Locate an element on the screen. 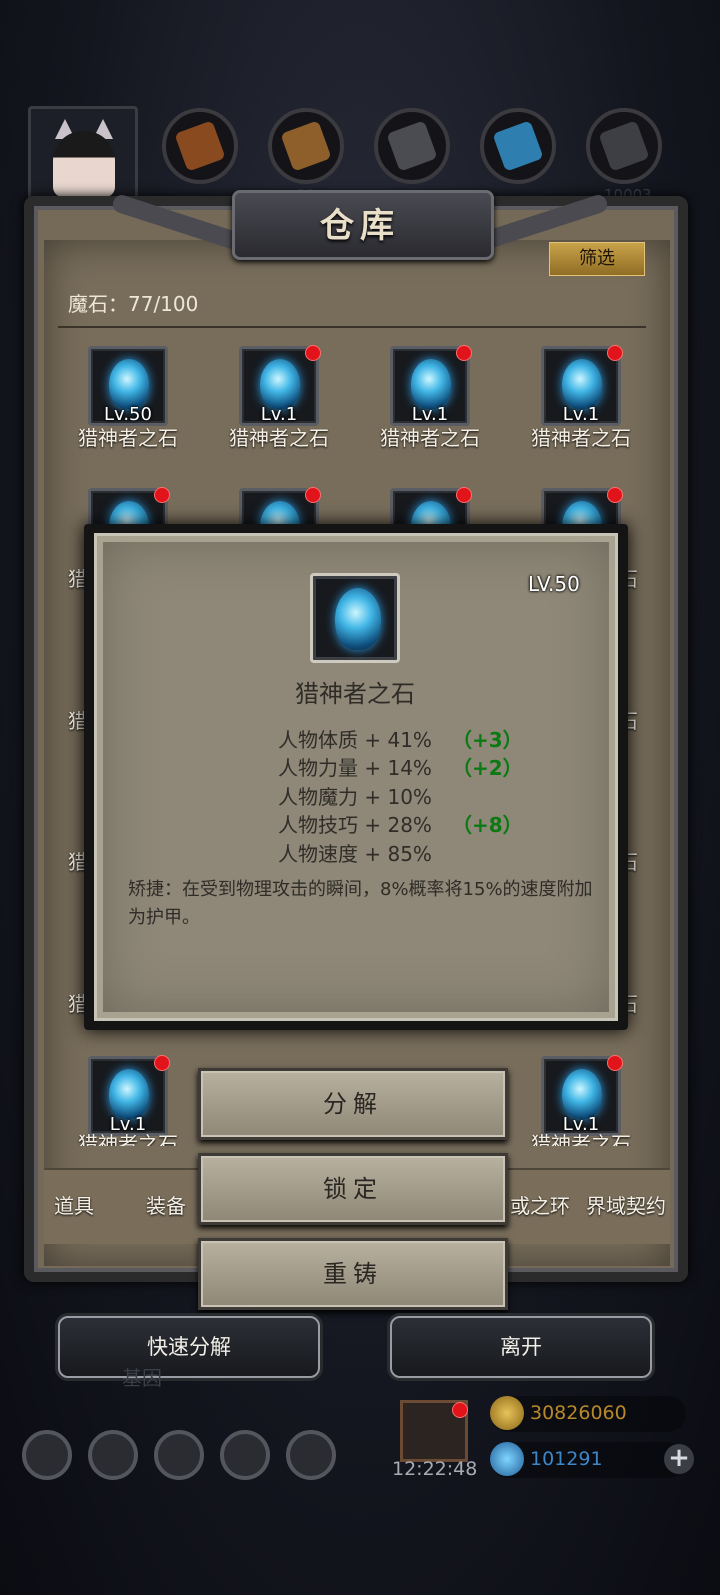 This screenshot has height=1595, width=720. item-slot: Lv.50 is located at coordinates (128, 386).